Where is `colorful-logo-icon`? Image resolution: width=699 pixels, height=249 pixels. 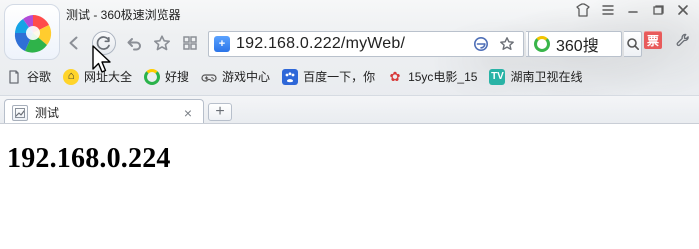 colorful-logo-icon is located at coordinates (33, 34).